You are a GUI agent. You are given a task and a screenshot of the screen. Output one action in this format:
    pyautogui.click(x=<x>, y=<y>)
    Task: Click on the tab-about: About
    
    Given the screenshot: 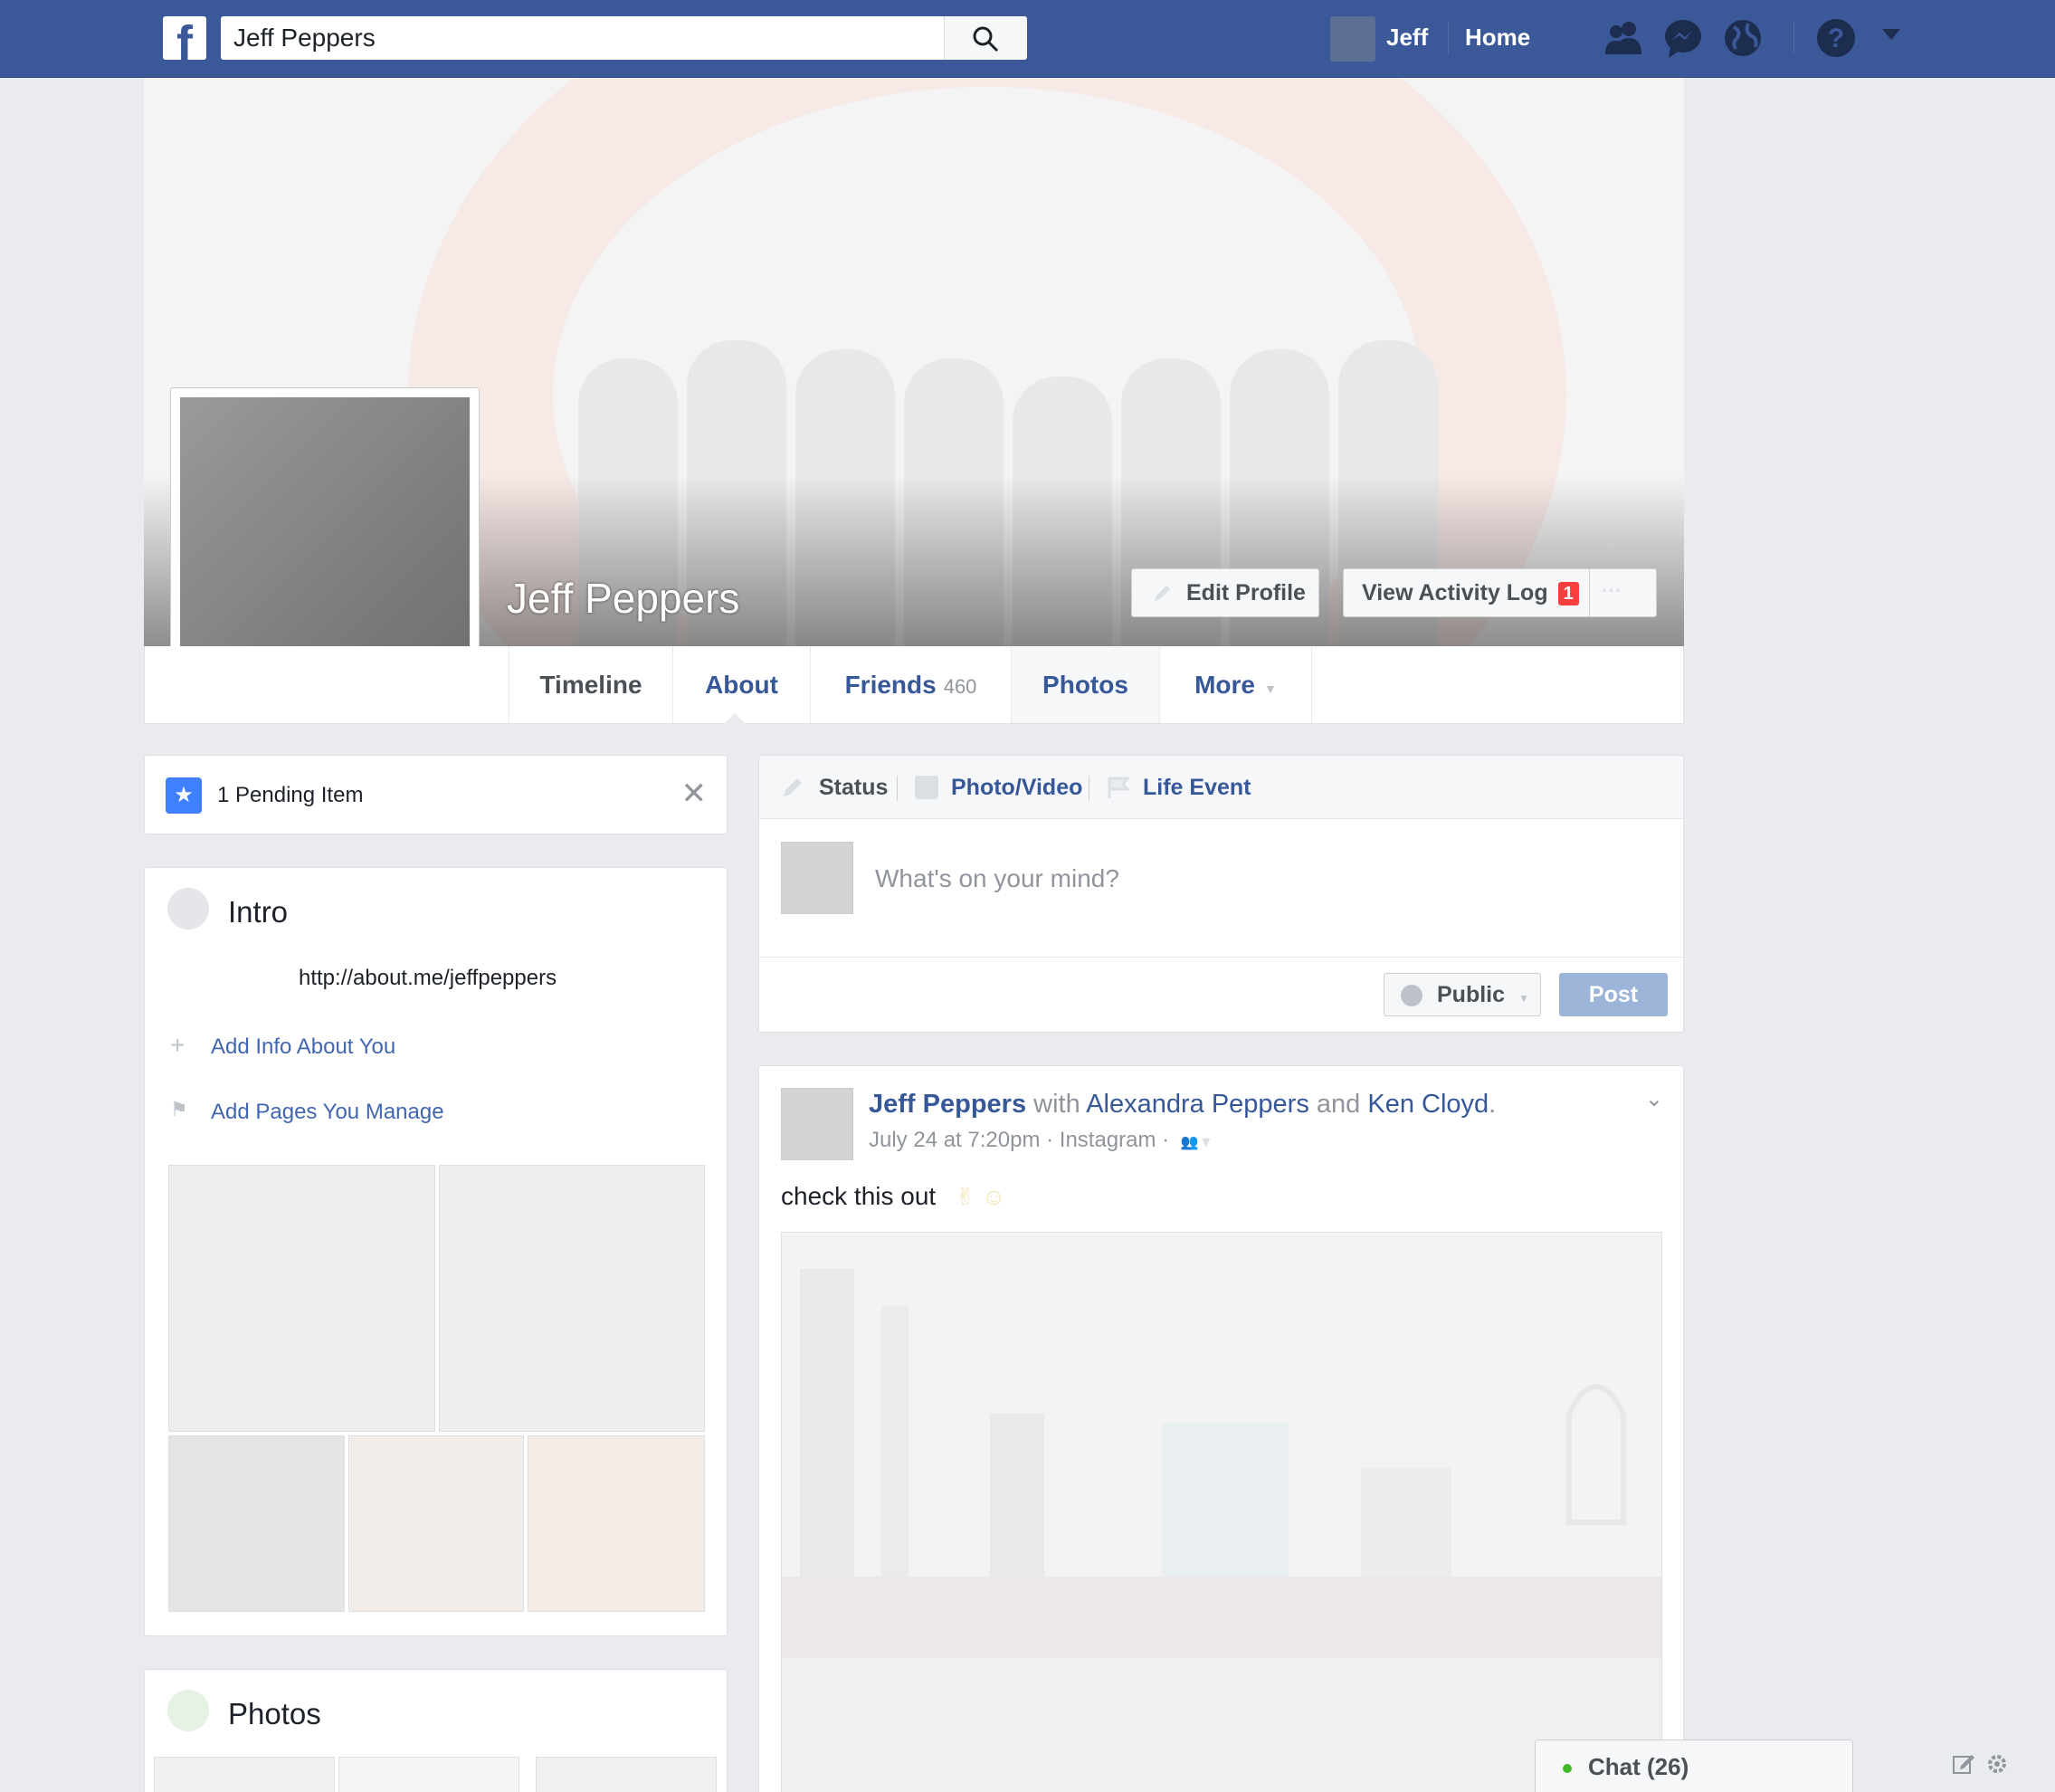 What is the action you would take?
    pyautogui.click(x=742, y=684)
    